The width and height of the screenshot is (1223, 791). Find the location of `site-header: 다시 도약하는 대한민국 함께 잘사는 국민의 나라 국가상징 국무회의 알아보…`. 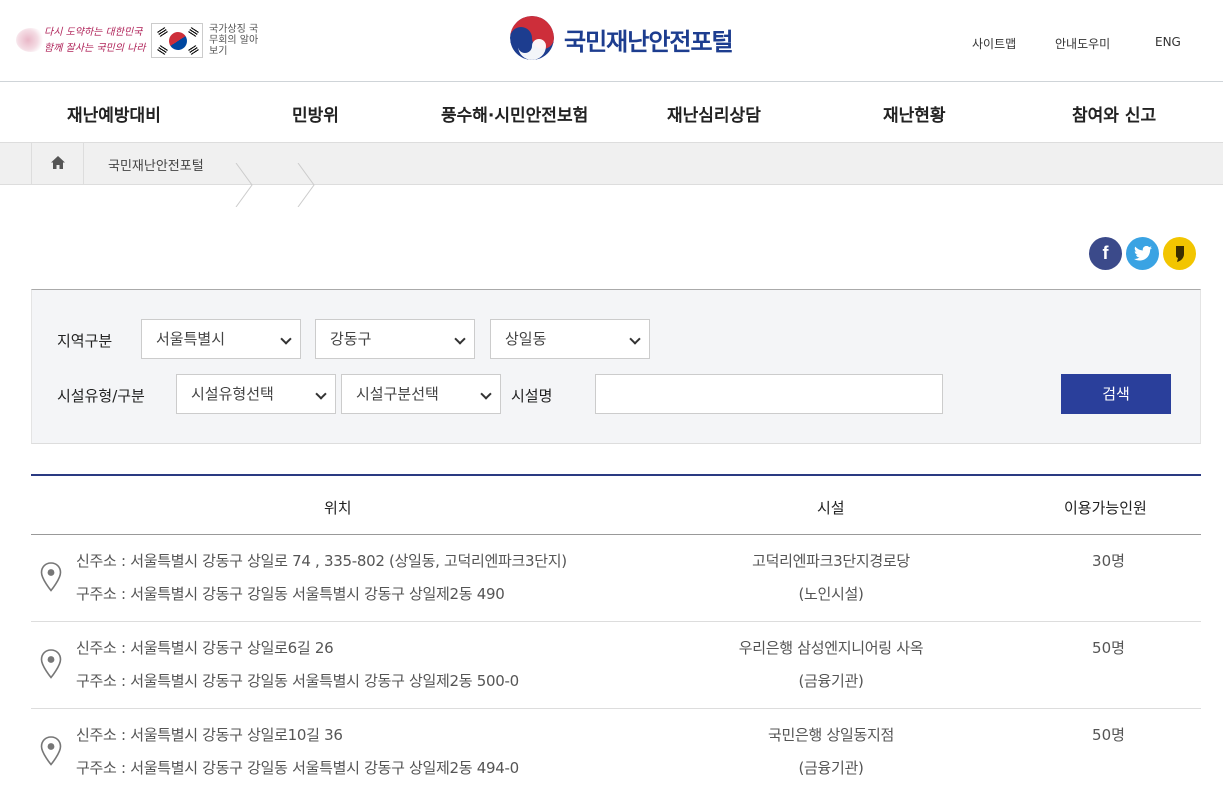

site-header: 다시 도약하는 대한민국 함께 잘사는 국민의 나라 국가상징 국무회의 알아보… is located at coordinates (611, 41).